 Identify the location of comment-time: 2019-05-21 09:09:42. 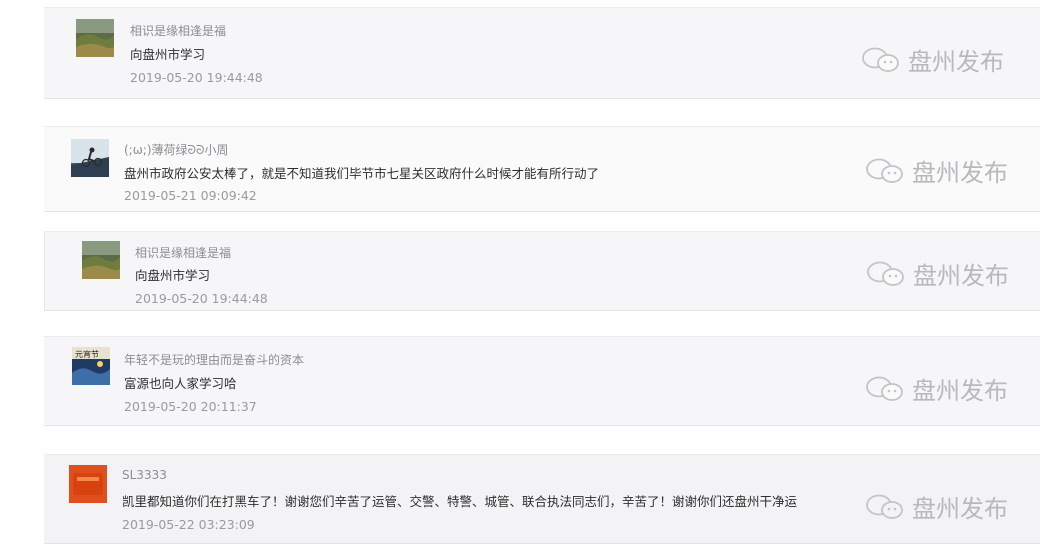
(190, 195).